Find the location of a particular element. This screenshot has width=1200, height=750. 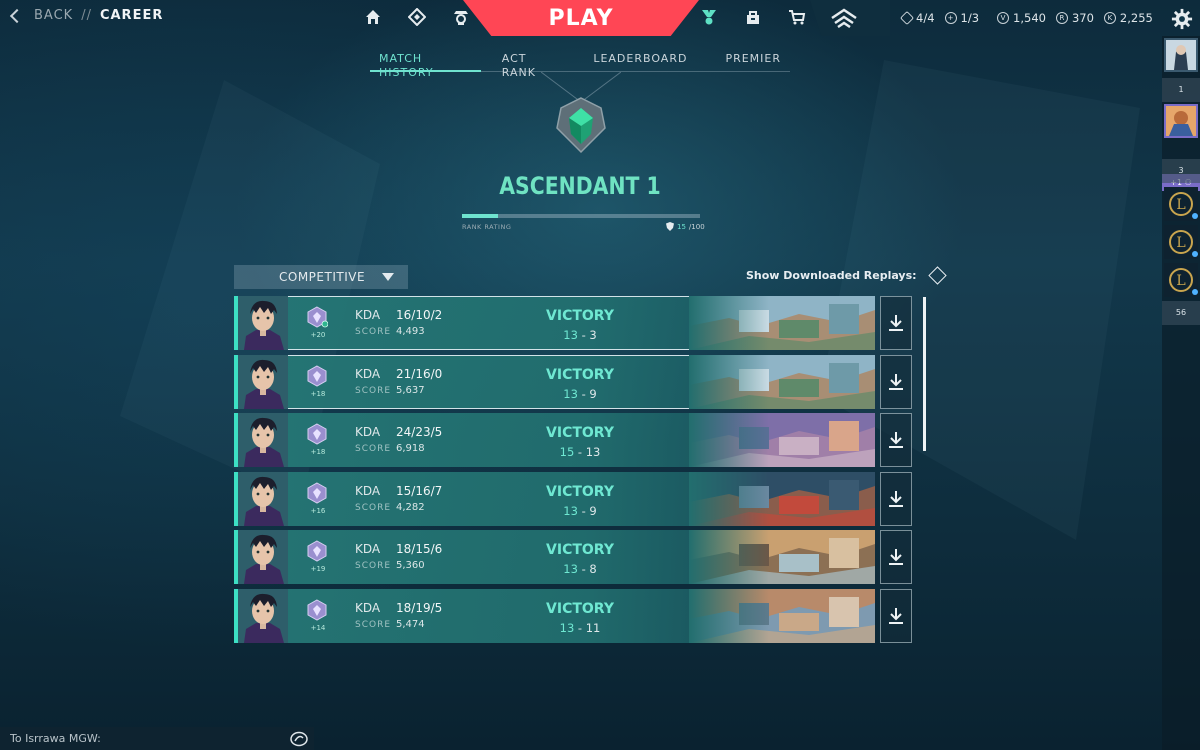

kda-value: 21/16/0 is located at coordinates (419, 373).